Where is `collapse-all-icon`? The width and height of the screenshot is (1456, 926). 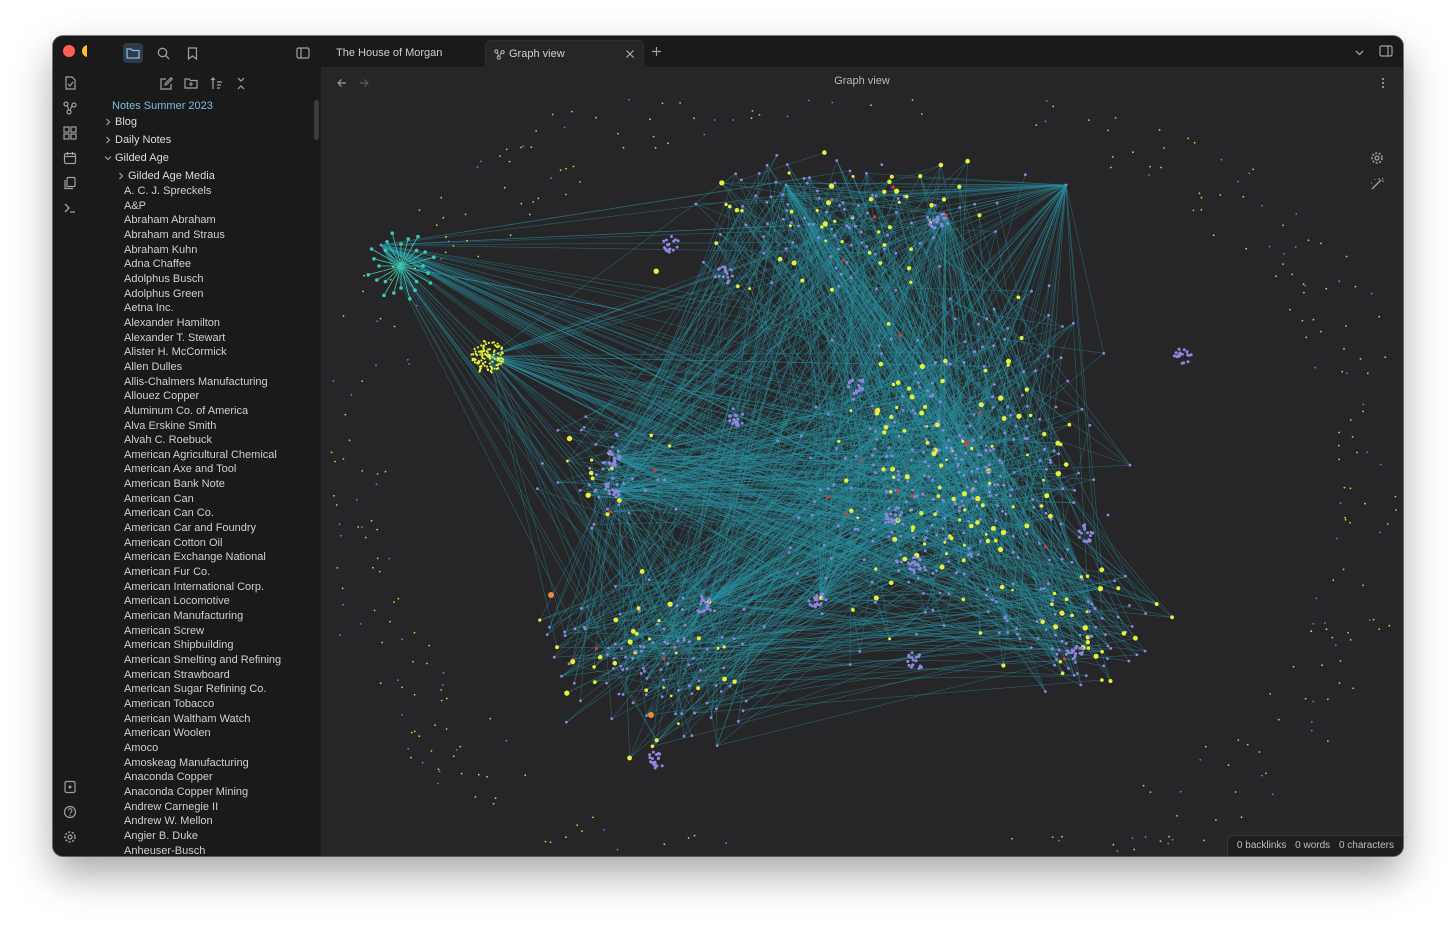
collapse-all-icon is located at coordinates (241, 83).